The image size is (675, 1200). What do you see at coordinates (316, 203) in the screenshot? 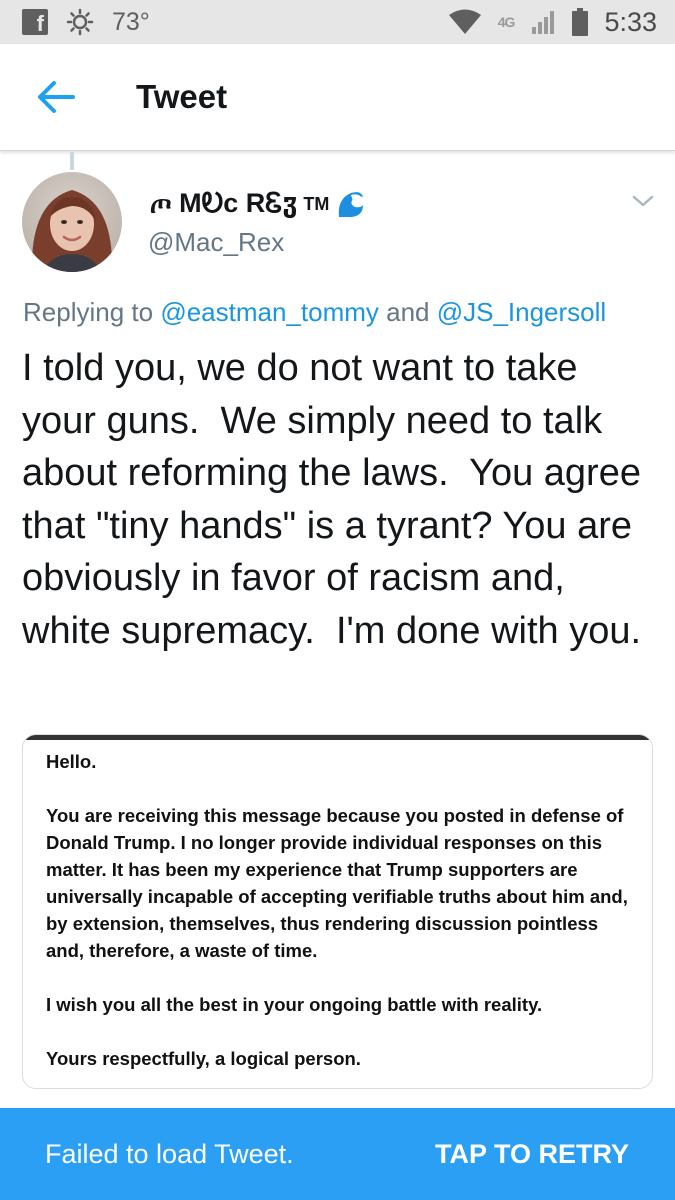
I see `display-name-tm: TM` at bounding box center [316, 203].